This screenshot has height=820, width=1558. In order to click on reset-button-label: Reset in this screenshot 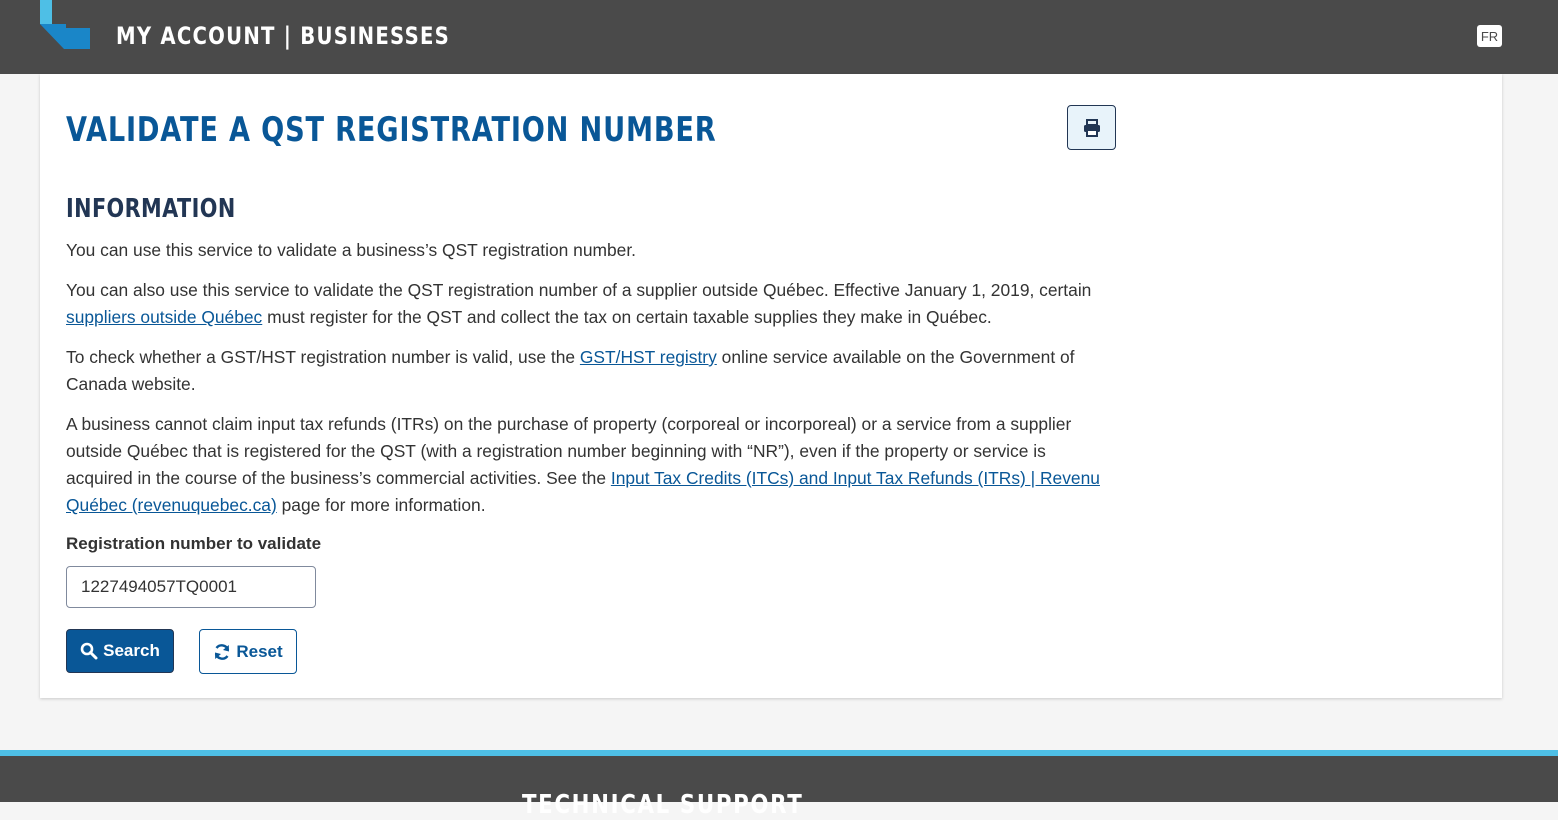, I will do `click(259, 651)`.